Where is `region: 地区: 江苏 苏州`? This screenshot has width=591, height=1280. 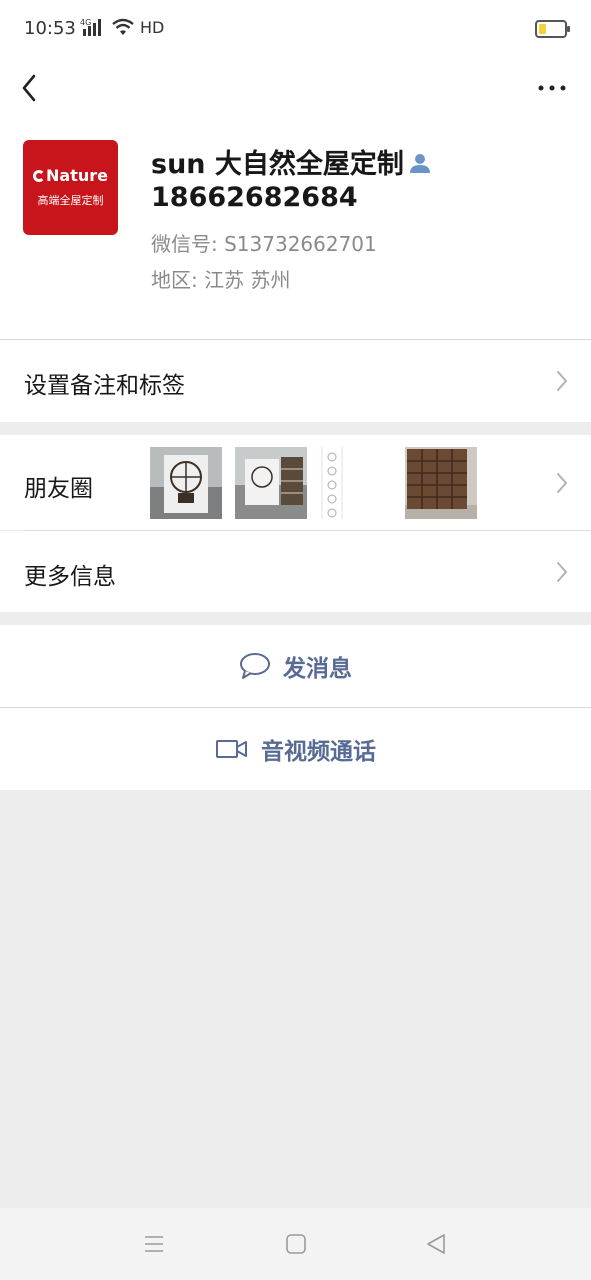 region: 地区: 江苏 苏州 is located at coordinates (221, 280).